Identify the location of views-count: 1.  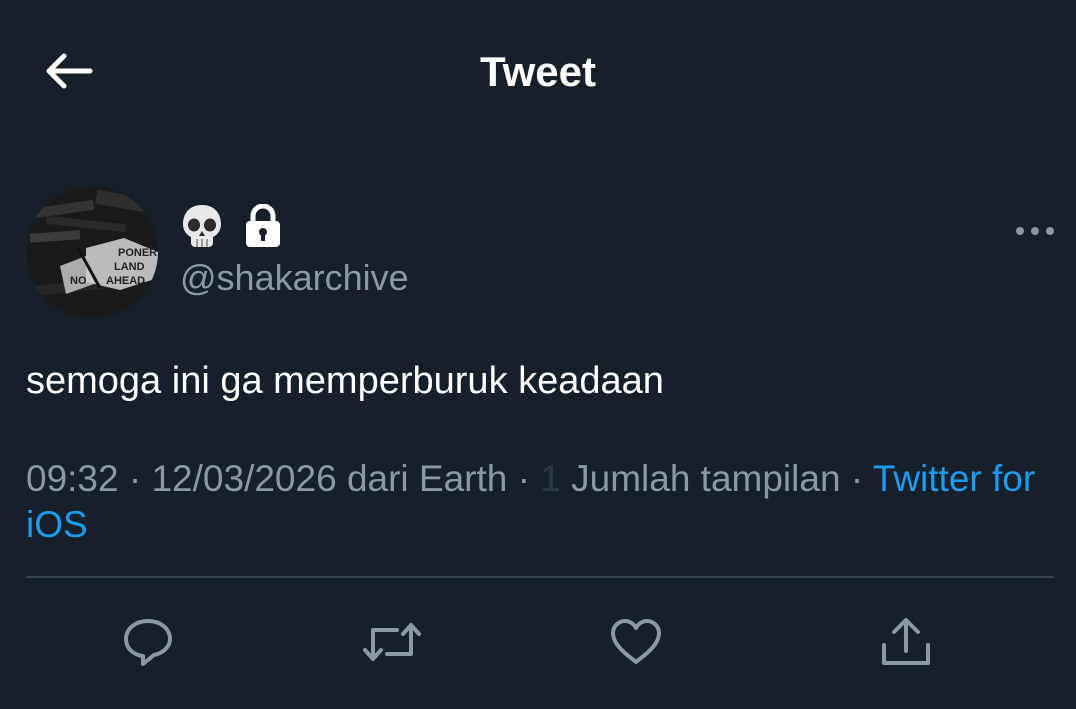
(550, 478).